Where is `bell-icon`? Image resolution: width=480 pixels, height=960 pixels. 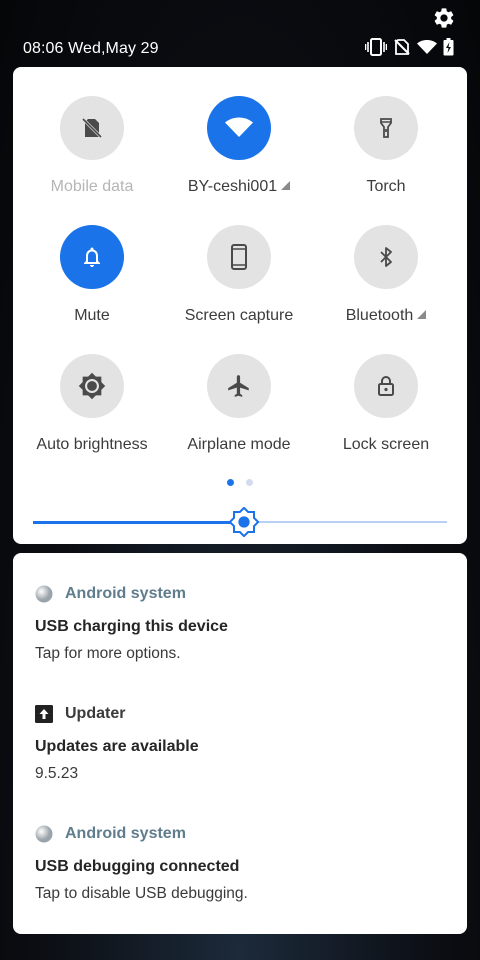
bell-icon is located at coordinates (92, 257).